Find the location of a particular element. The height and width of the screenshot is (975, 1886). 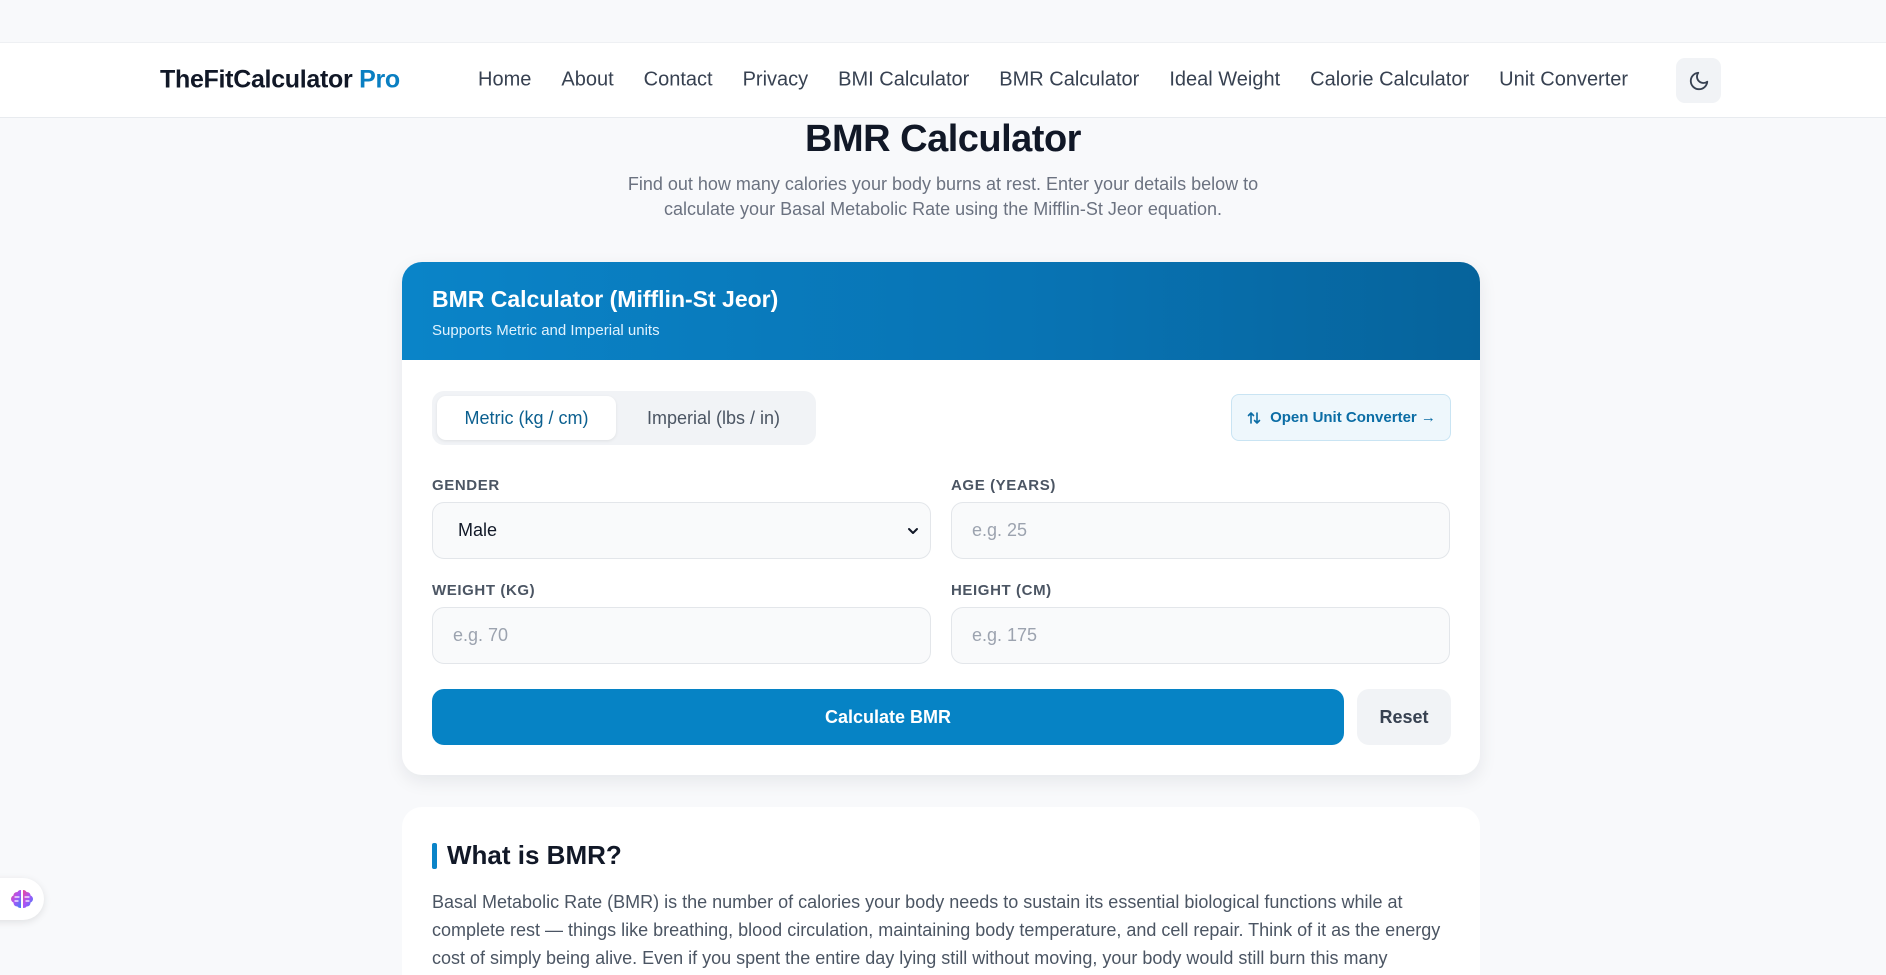

nav-link-contact: Contact is located at coordinates (678, 80).